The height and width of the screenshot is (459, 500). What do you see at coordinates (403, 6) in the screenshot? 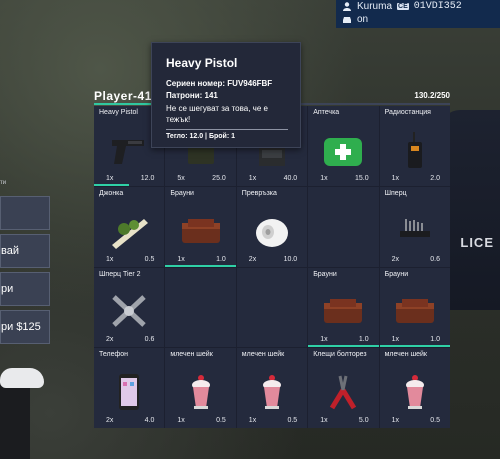
I see `plate-icon: CE` at bounding box center [403, 6].